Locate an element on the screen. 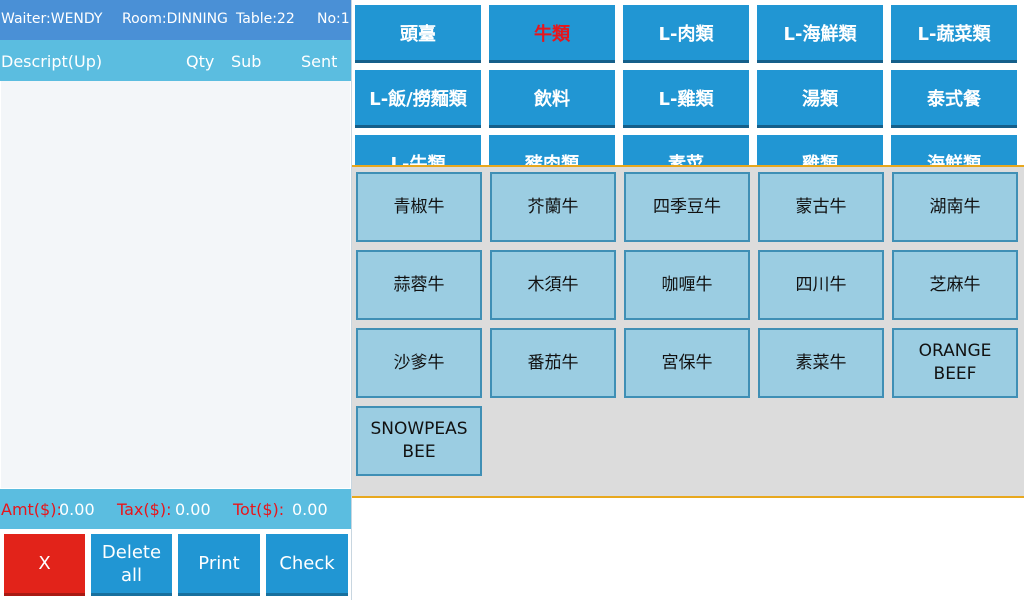 The height and width of the screenshot is (600, 1024). menu-item-button: 蒜蓉牛 is located at coordinates (419, 285).